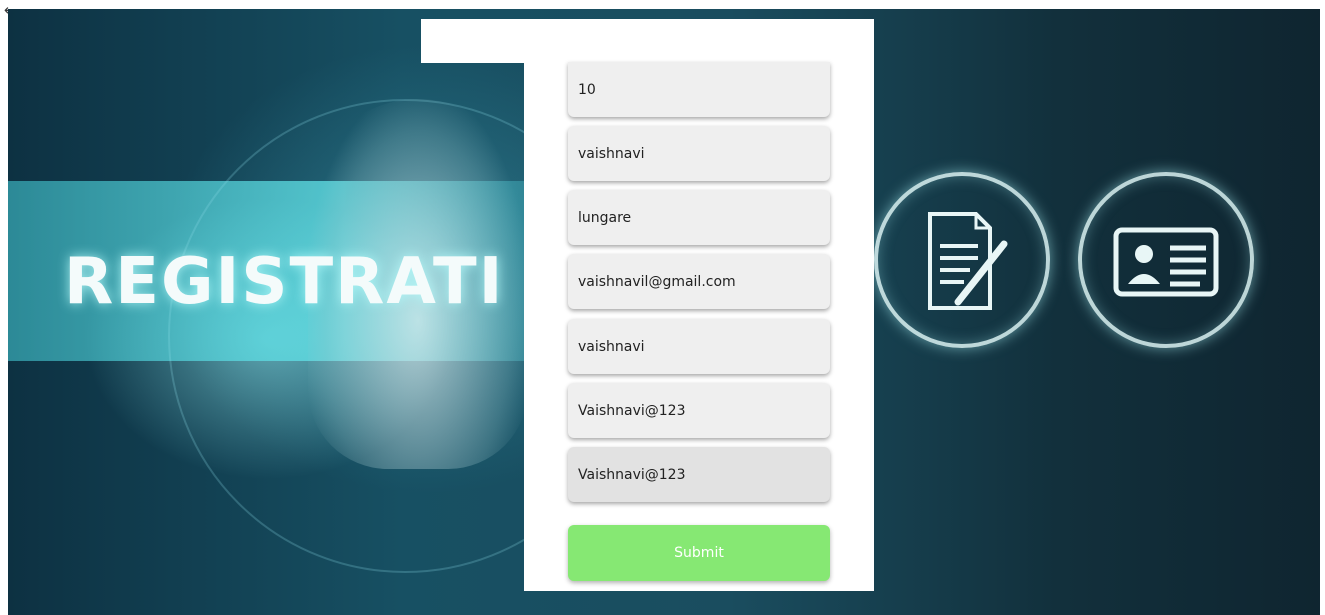 The image size is (1325, 615). What do you see at coordinates (699, 474) in the screenshot?
I see `form-field-confirm-password: Vaishnavi@123` at bounding box center [699, 474].